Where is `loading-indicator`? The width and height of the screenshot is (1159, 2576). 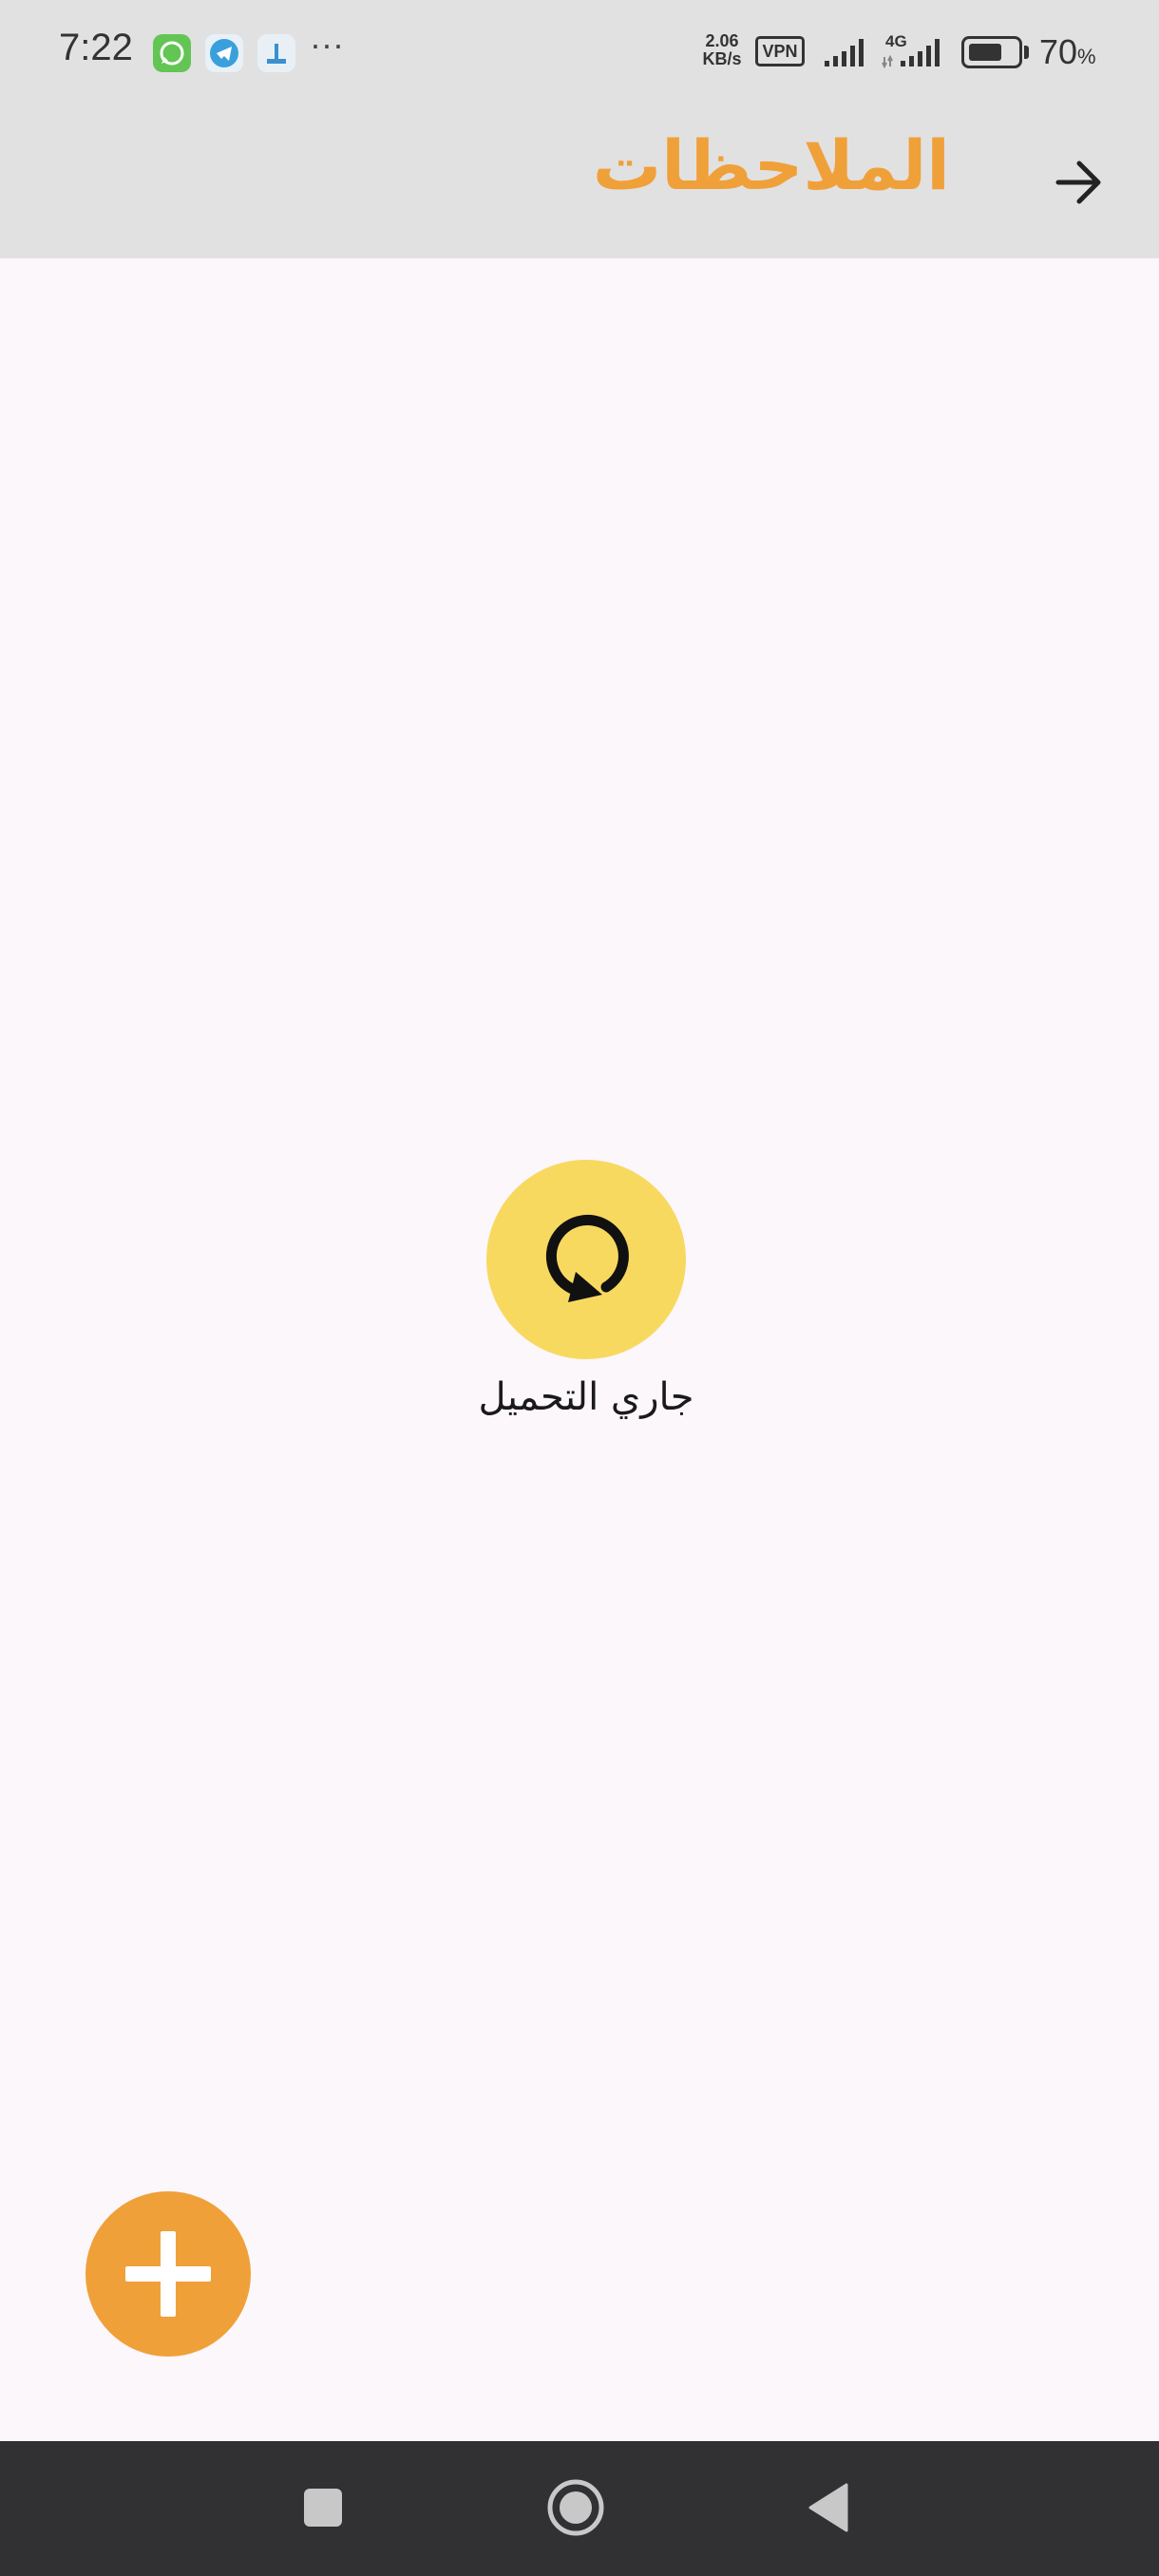 loading-indicator is located at coordinates (586, 1259).